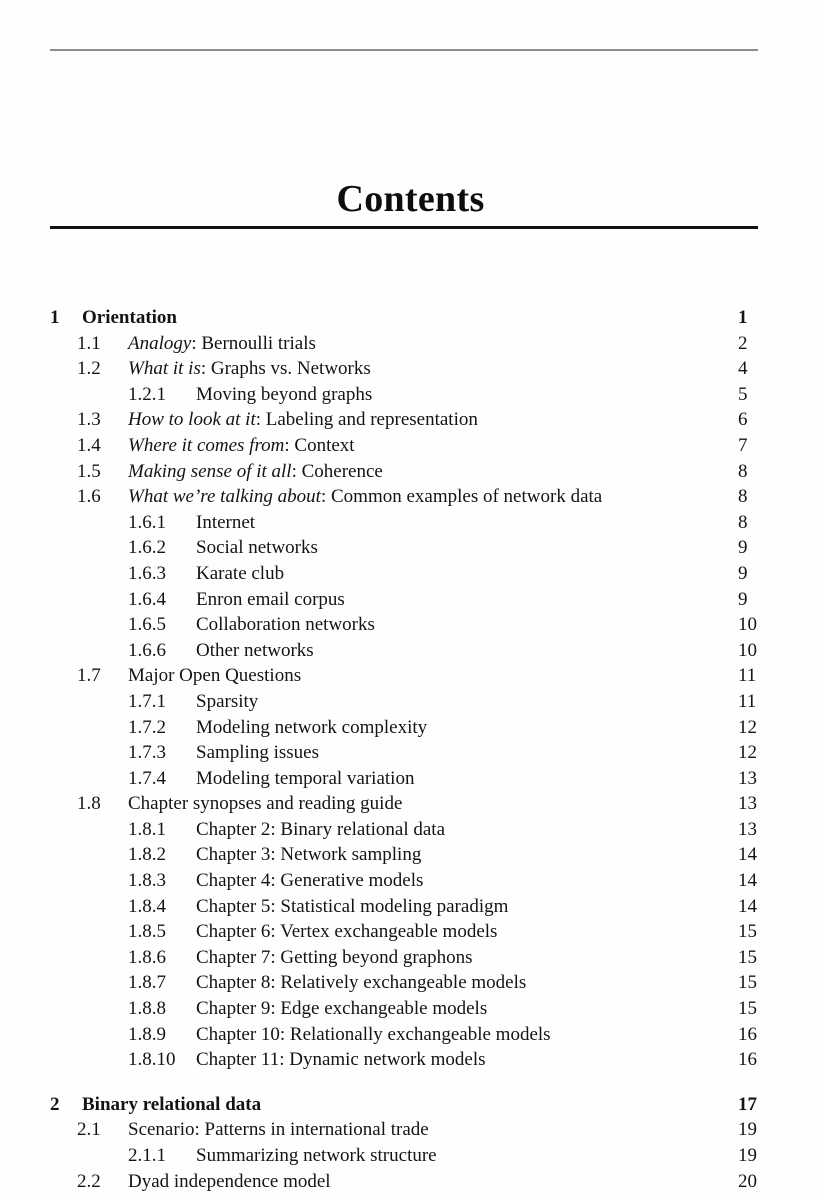 This screenshot has width=821, height=1200. What do you see at coordinates (192, 420) in the screenshot?
I see `toc-entry-title-emphasis: How to look at it` at bounding box center [192, 420].